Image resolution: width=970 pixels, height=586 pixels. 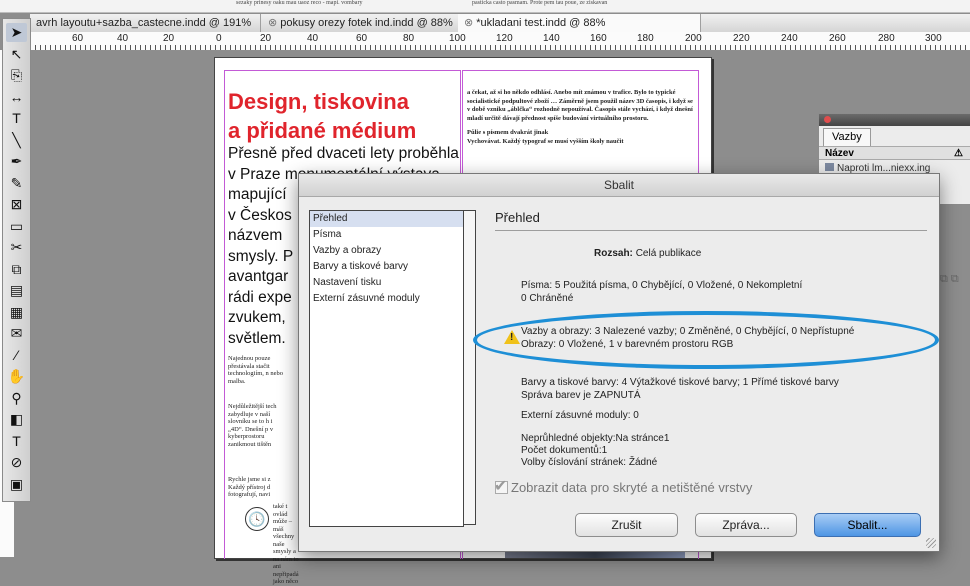 What do you see at coordinates (789, 38) in the screenshot?
I see `ruler-label: 240` at bounding box center [789, 38].